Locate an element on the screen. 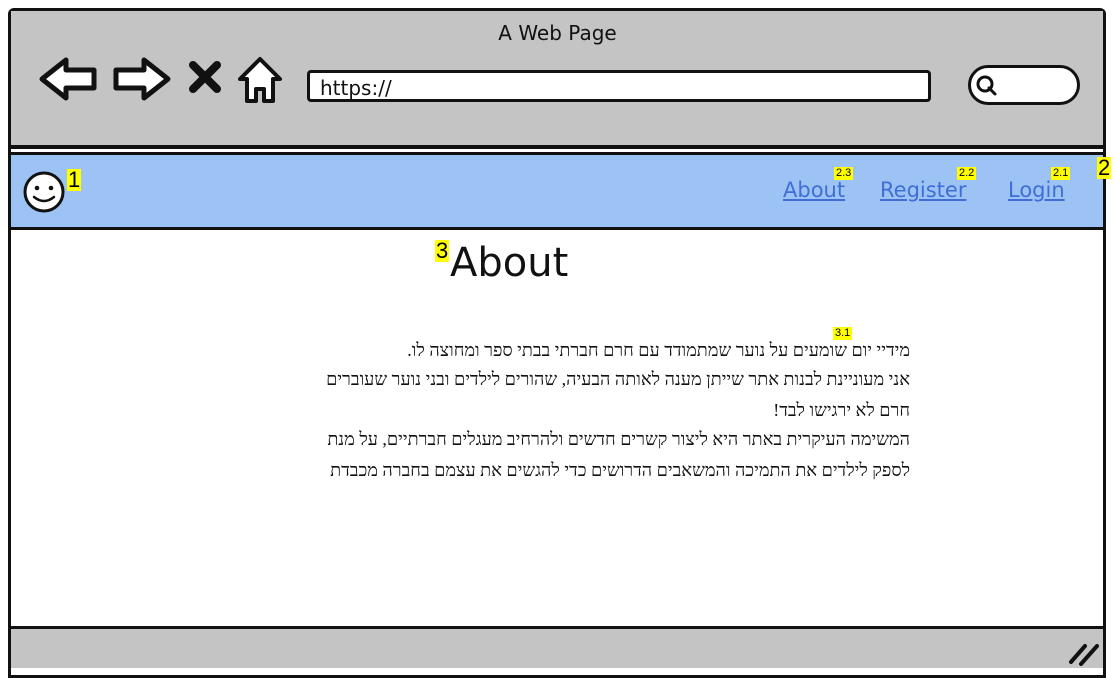 The height and width of the screenshot is (678, 1115). about-text-line: חרם לא ירגישו לבד! is located at coordinates (841, 410).